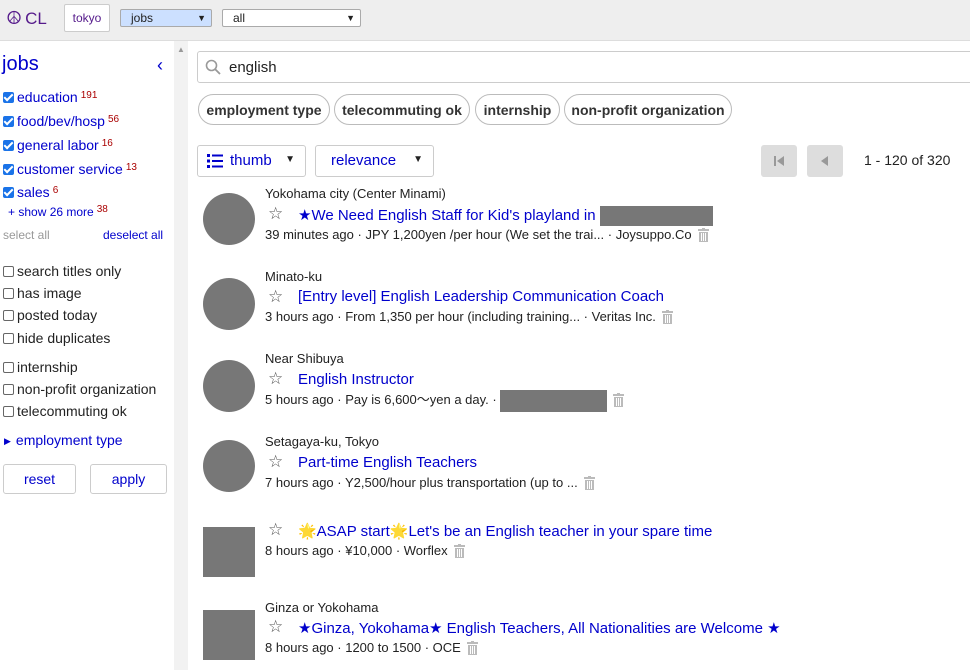  Describe the element at coordinates (479, 67) in the screenshot. I see `search-input` at that location.